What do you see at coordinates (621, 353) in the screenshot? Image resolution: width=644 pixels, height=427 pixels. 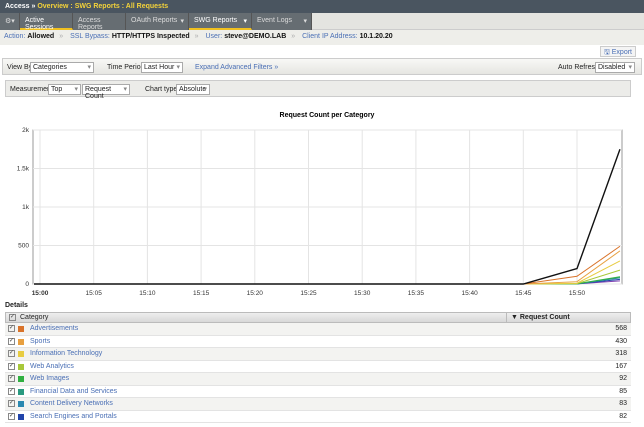 I see `request-count: 318` at bounding box center [621, 353].